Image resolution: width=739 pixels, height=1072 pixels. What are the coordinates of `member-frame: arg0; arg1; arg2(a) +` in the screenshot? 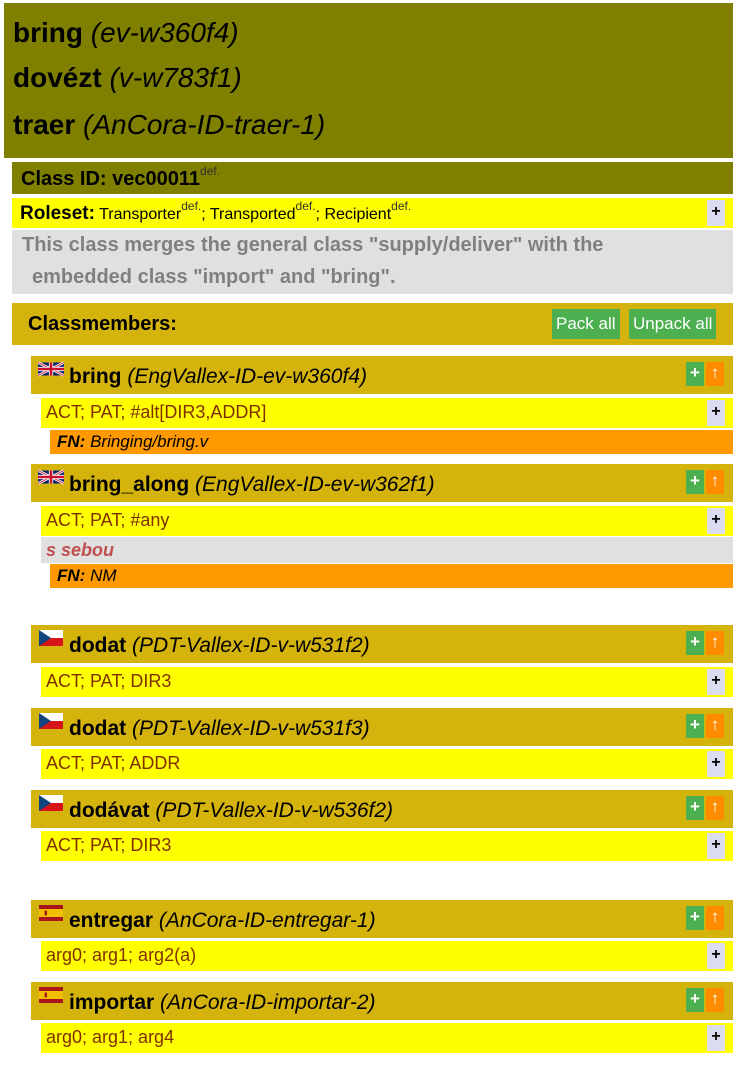 It's located at (387, 956).